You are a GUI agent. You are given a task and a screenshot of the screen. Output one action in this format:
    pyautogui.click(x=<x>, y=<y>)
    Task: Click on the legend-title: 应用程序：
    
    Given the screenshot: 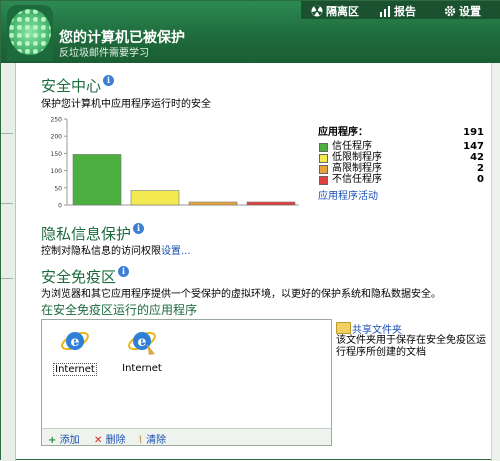 What is the action you would take?
    pyautogui.click(x=343, y=132)
    